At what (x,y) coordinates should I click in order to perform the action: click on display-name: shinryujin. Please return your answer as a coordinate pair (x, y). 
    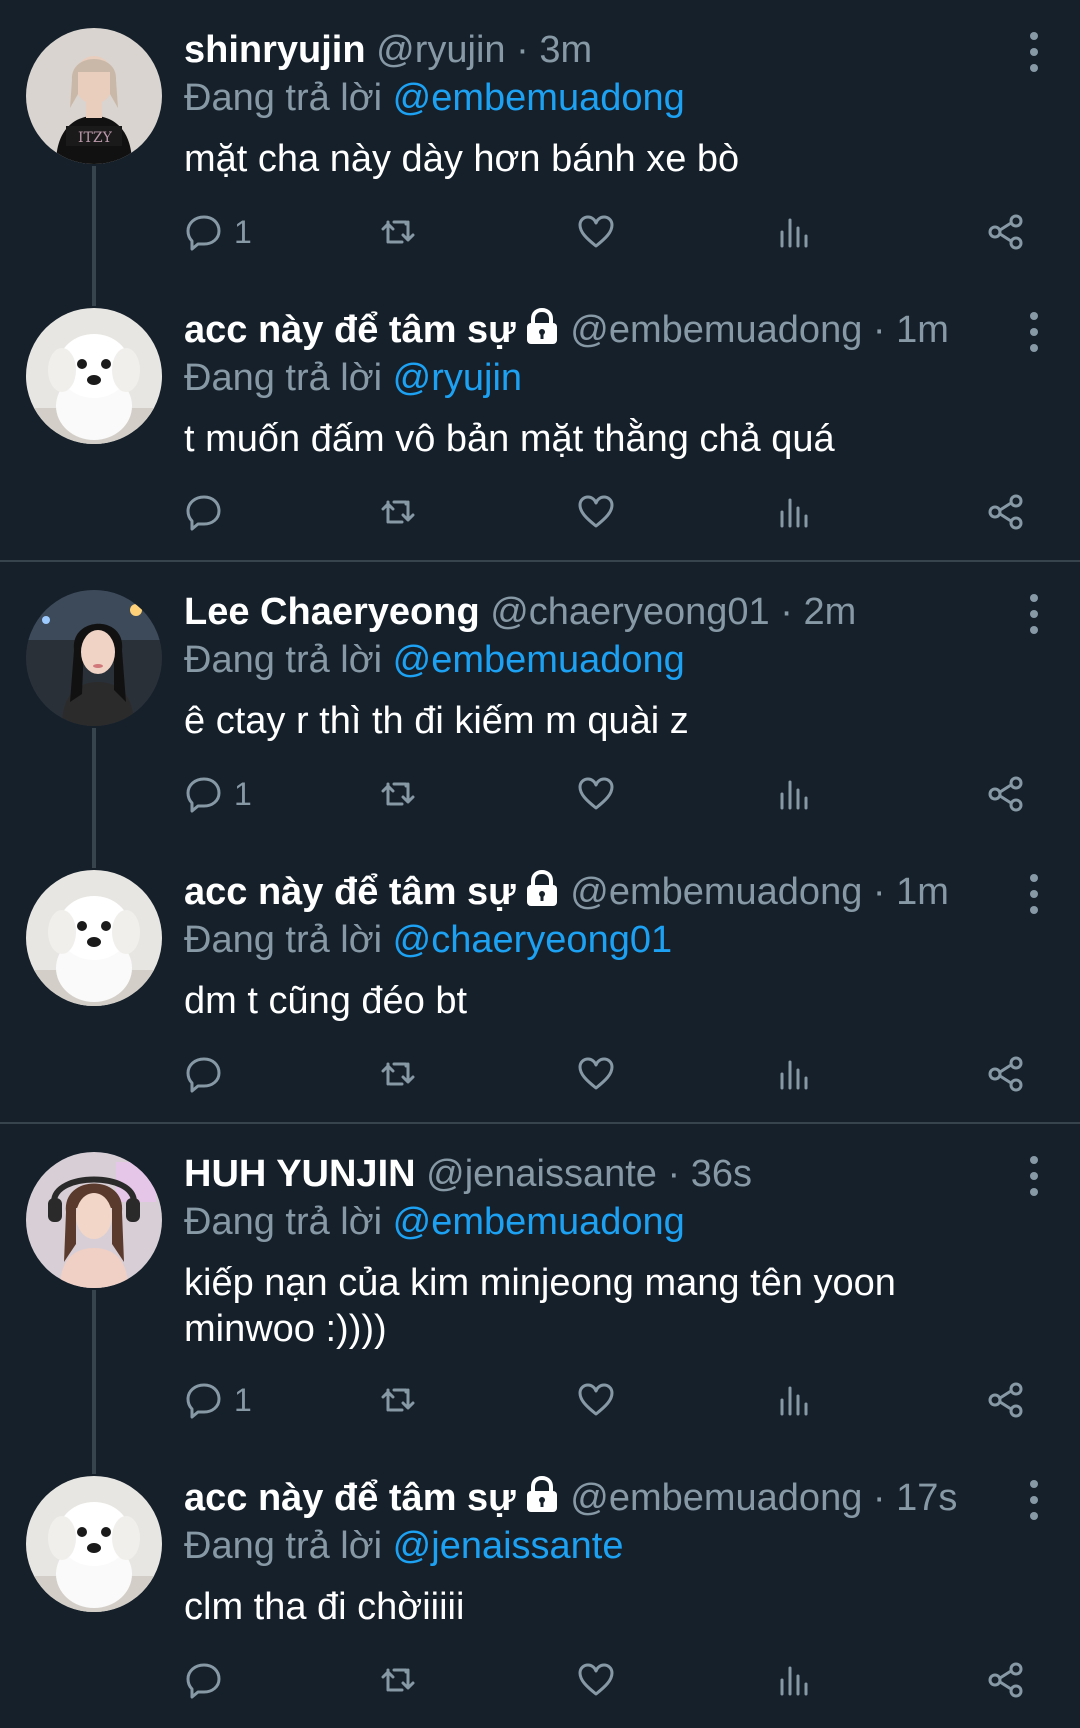
    Looking at the image, I should click on (275, 50).